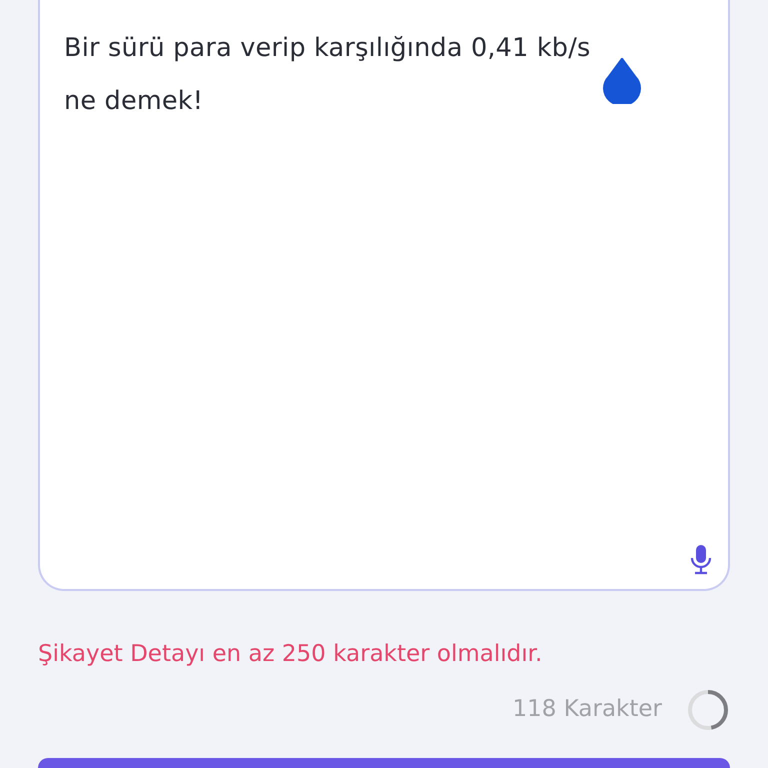 Image resolution: width=768 pixels, height=768 pixels. What do you see at coordinates (708, 710) in the screenshot?
I see `character-progress-ring` at bounding box center [708, 710].